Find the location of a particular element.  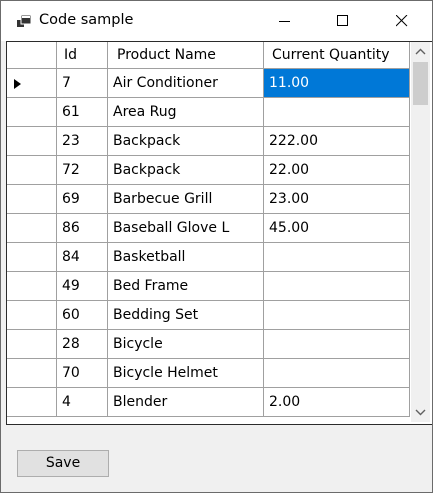

cell-id: 7 is located at coordinates (82, 83).